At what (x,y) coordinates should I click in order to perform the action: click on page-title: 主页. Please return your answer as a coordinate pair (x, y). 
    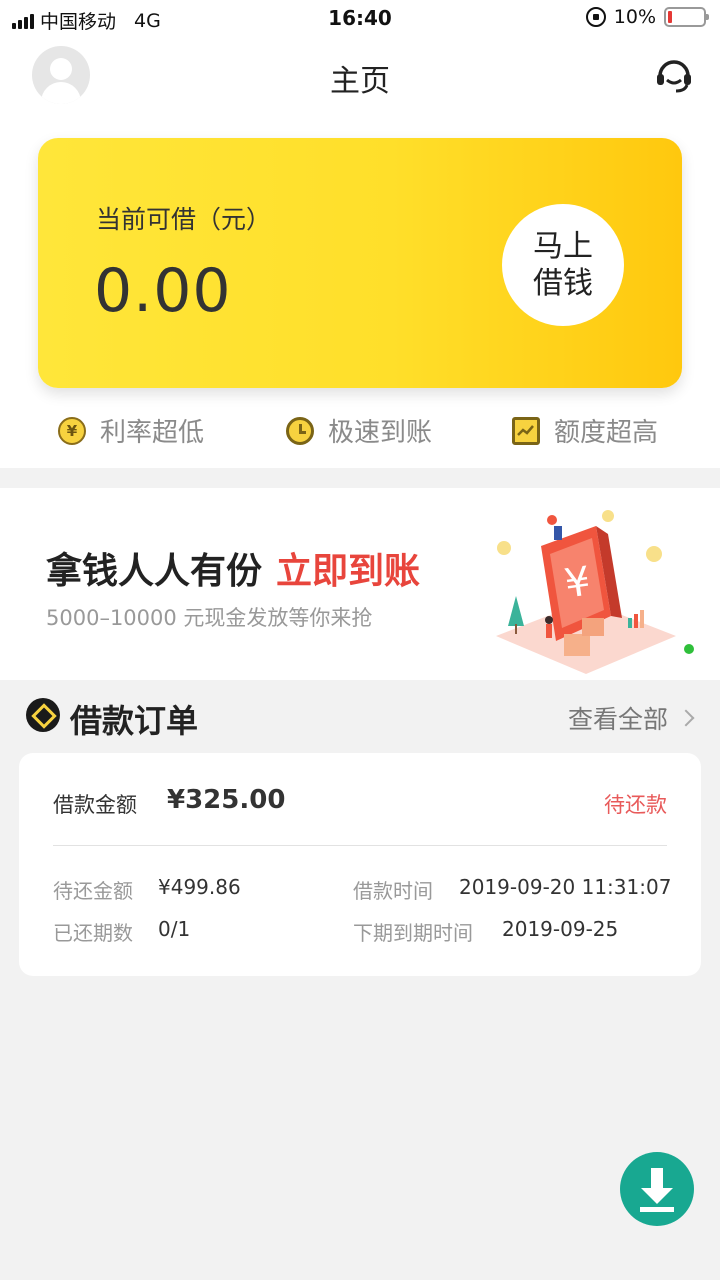
    Looking at the image, I should click on (360, 81).